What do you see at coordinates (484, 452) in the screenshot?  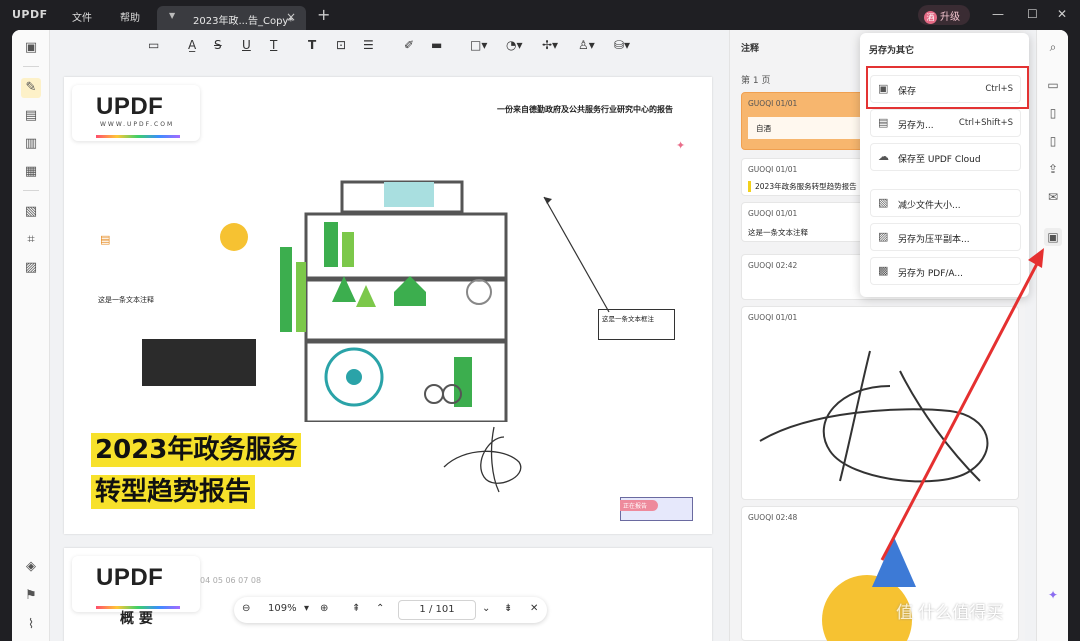 I see `freehand-annotation` at bounding box center [484, 452].